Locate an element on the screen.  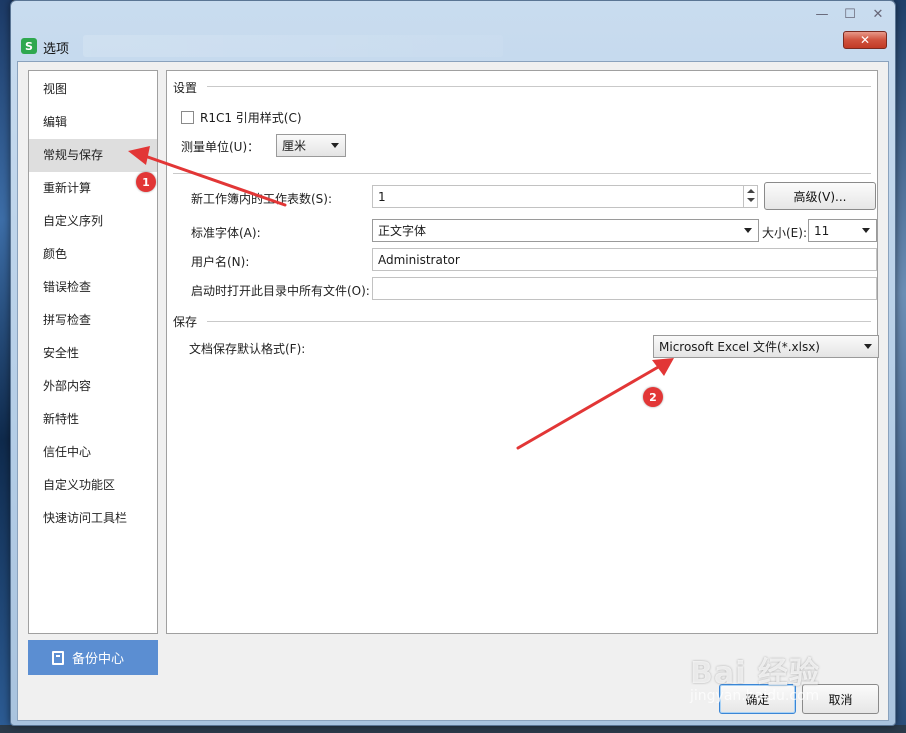
maximize-icon: ☐ is located at coordinates (850, 14).